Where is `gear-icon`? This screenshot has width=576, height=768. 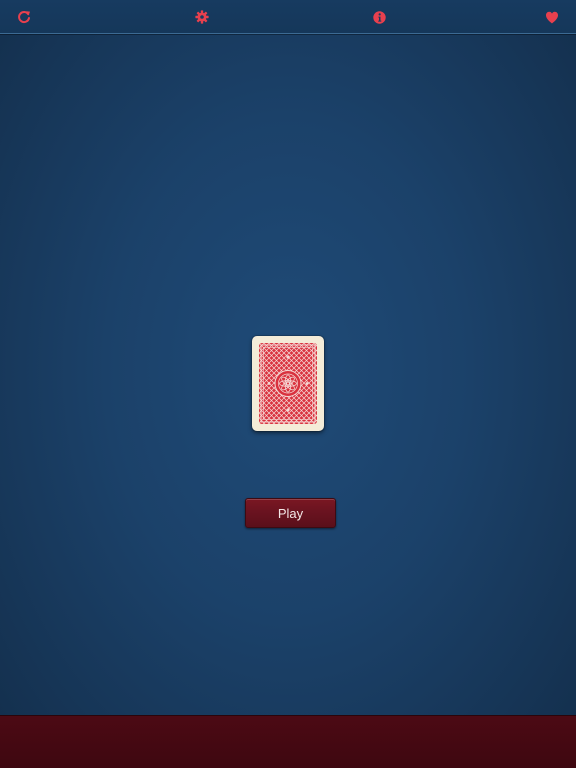 gear-icon is located at coordinates (202, 17).